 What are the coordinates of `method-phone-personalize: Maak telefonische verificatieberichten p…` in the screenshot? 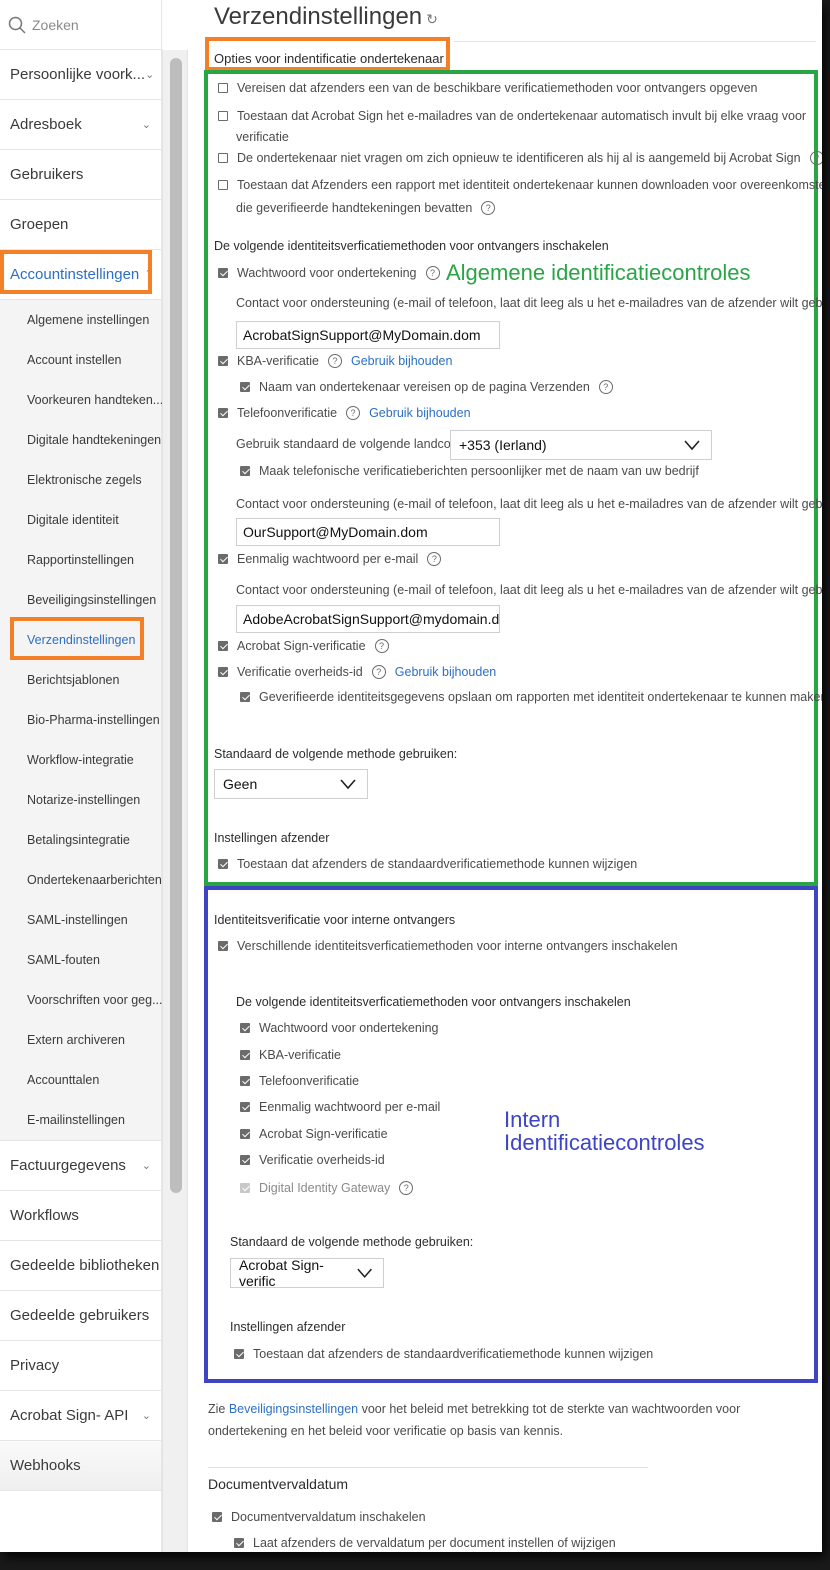 It's located at (469, 471).